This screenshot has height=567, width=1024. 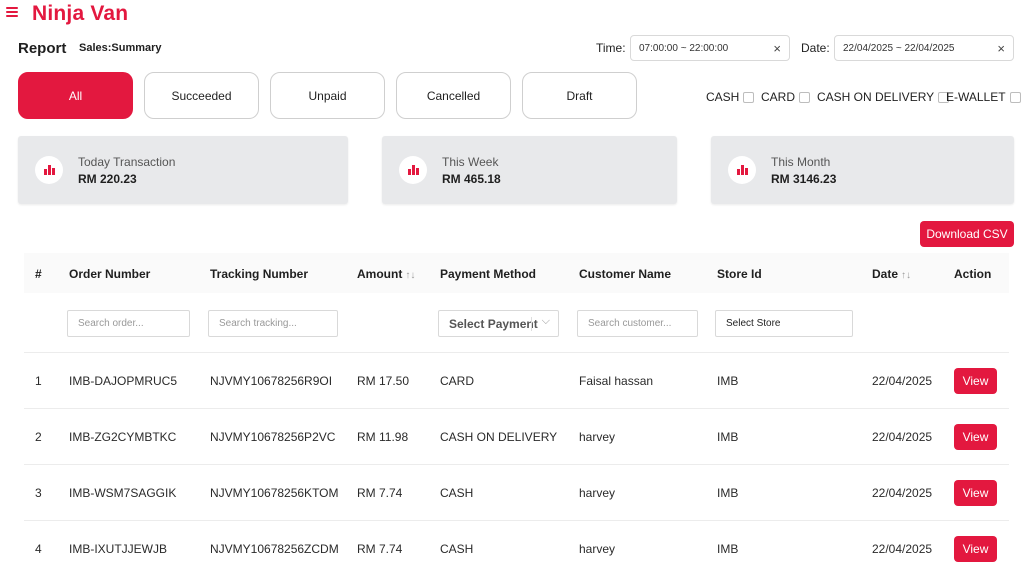 I want to click on date-range-value: 22/04/2025 ~ 22/04/2025, so click(x=899, y=48).